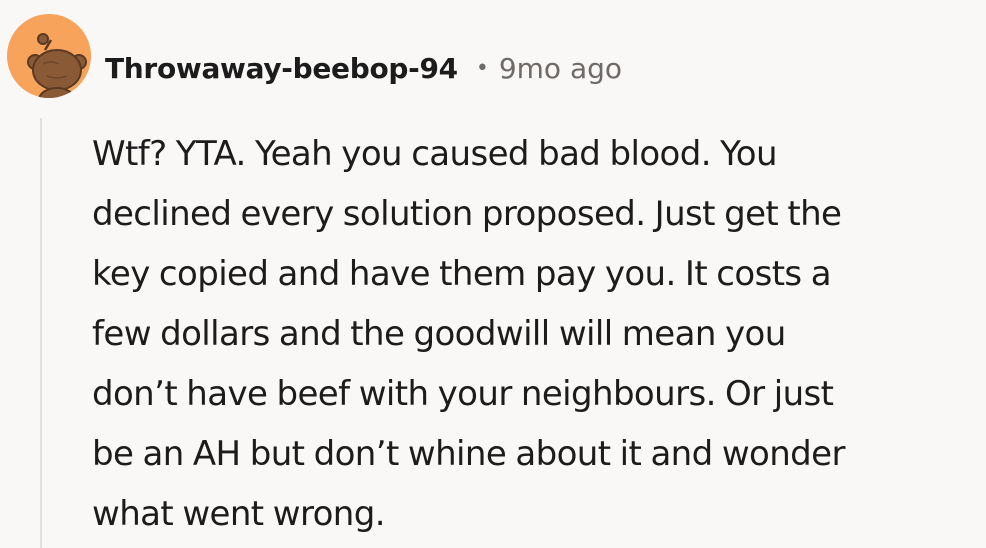  Describe the element at coordinates (435, 154) in the screenshot. I see `comment-line: Wtf? YTA. Yeah you caused bad blood. You` at that location.